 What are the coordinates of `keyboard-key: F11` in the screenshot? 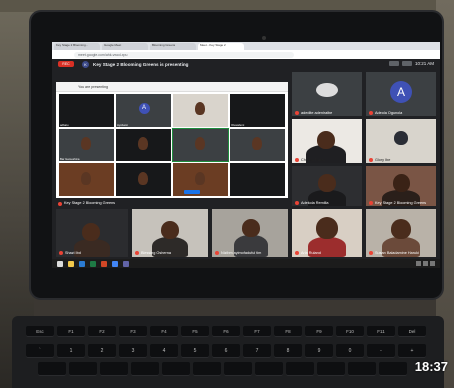 It's located at (381, 331).